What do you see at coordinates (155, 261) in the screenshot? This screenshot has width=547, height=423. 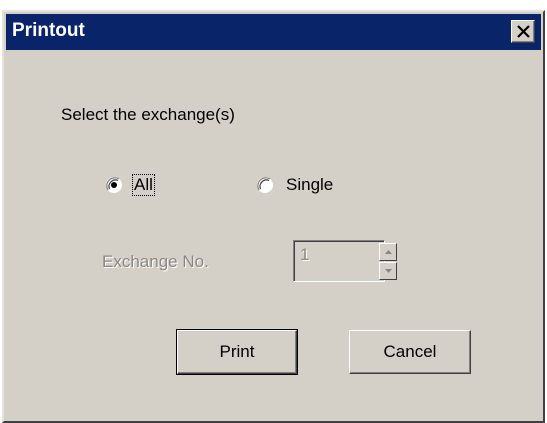 I see `exchange-number-label: Exchange No.` at bounding box center [155, 261].